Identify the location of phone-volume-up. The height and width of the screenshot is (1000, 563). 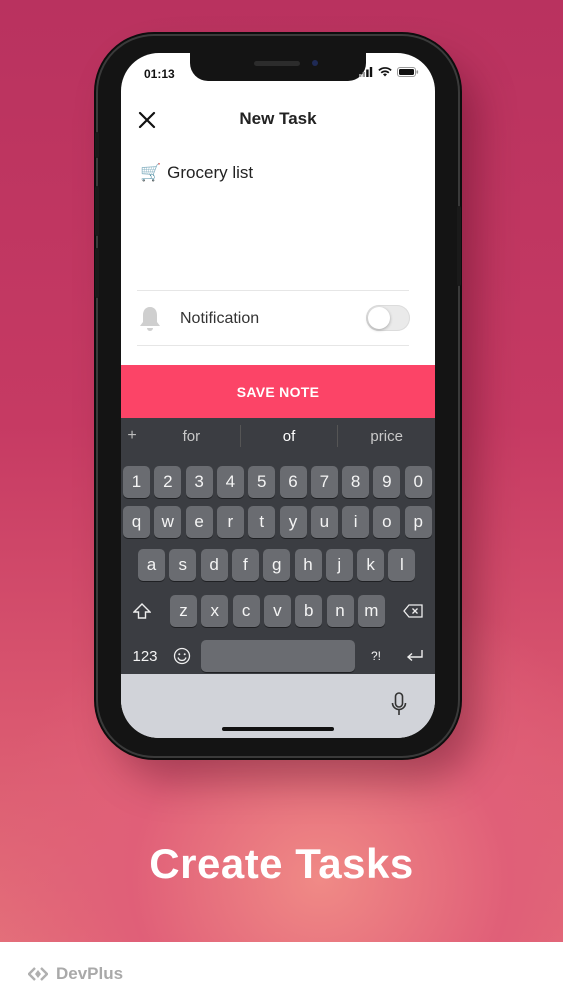
(97, 211).